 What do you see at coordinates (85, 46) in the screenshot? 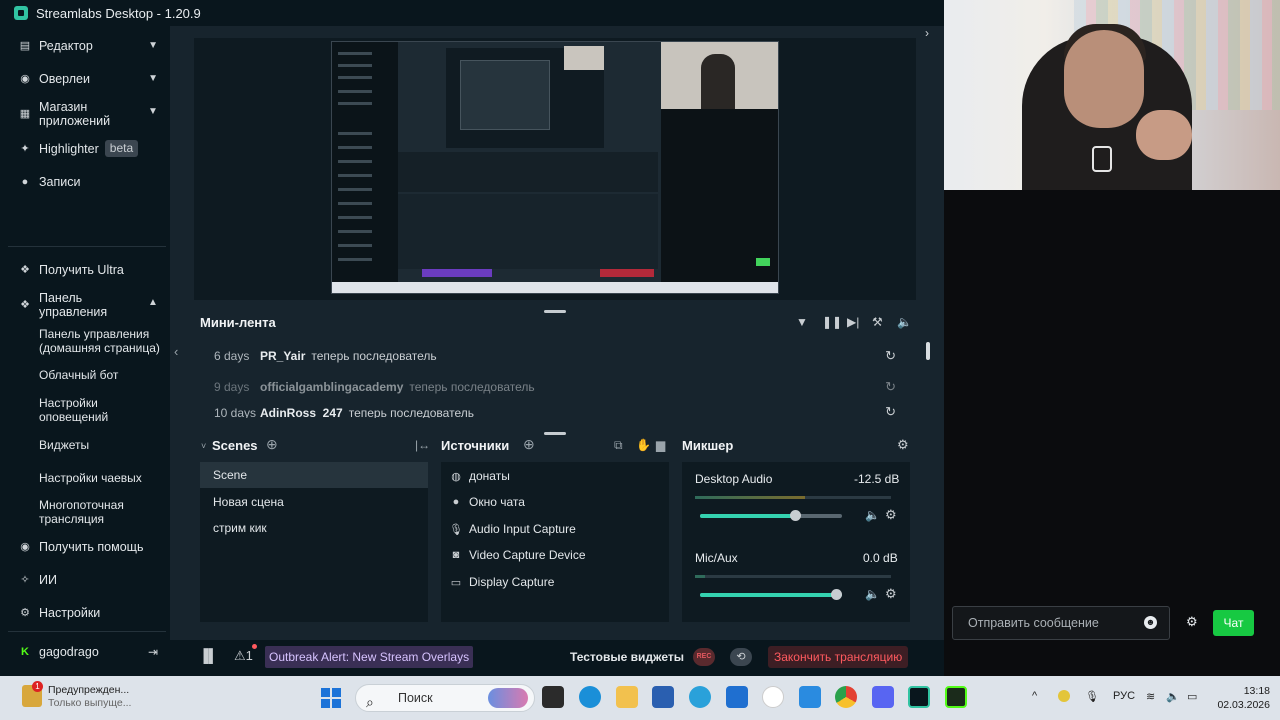
I see `sidebar-item-editor: ▤ Редактор ▼` at bounding box center [85, 46].